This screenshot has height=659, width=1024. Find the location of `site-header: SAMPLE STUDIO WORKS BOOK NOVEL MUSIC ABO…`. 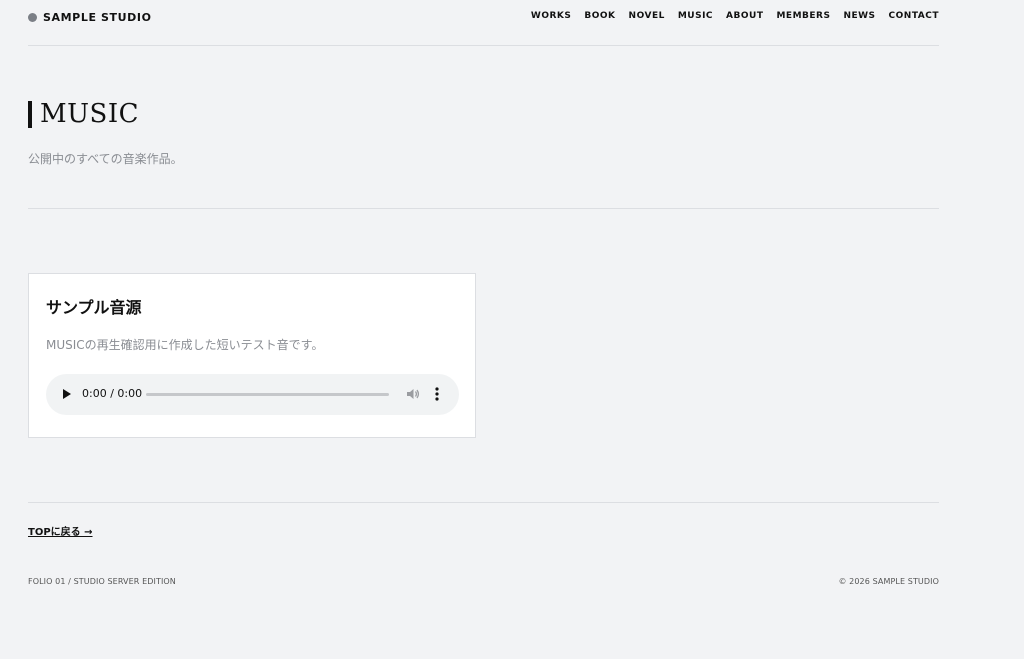

site-header: SAMPLE STUDIO WORKS BOOK NOVEL MUSIC ABO… is located at coordinates (483, 23).